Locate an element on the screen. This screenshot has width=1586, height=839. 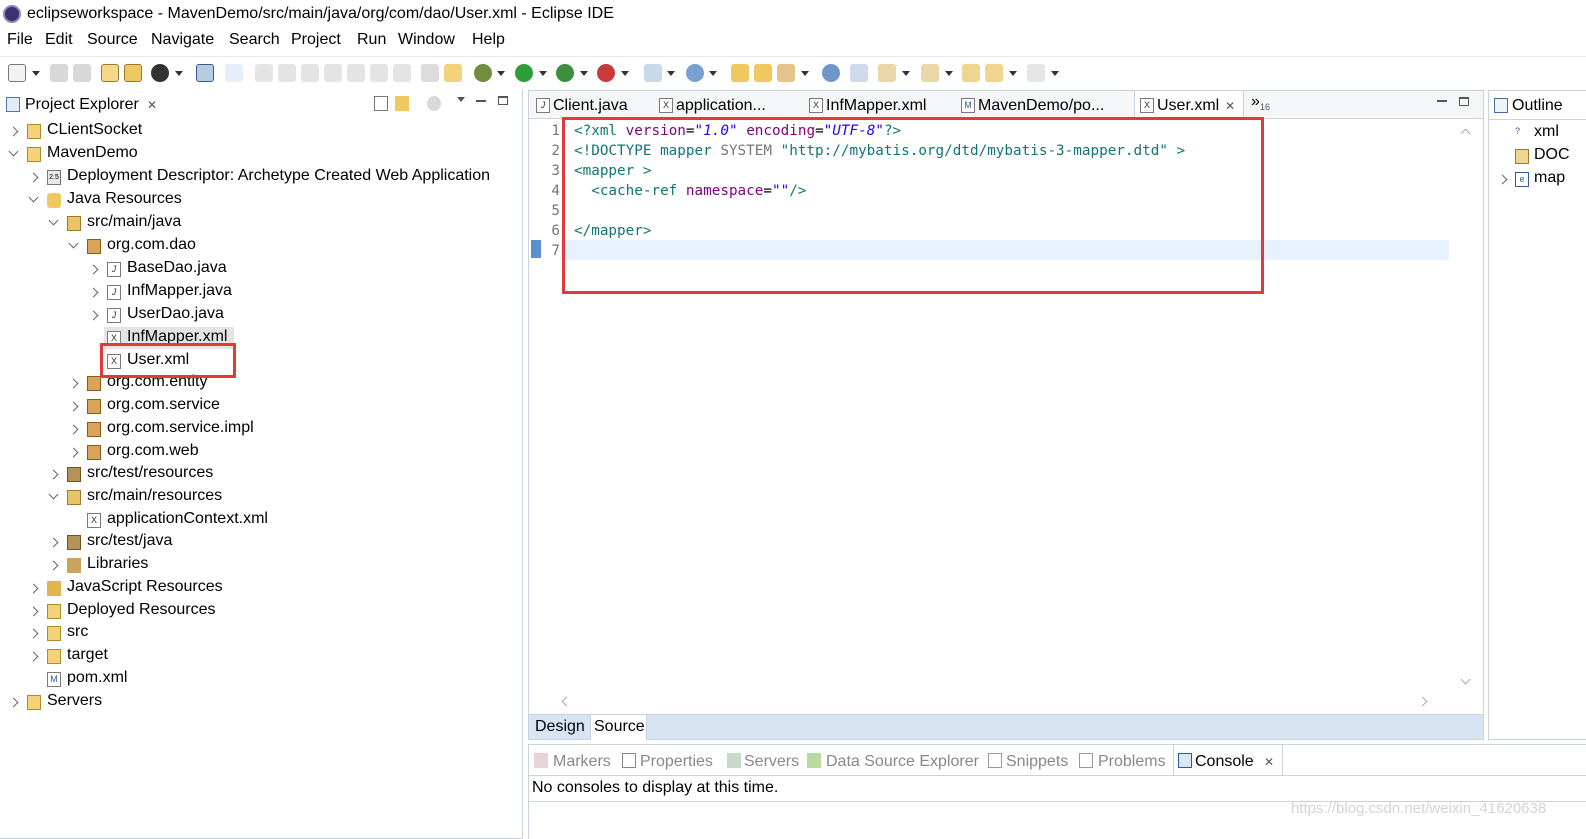
save-icon is located at coordinates (59, 73).